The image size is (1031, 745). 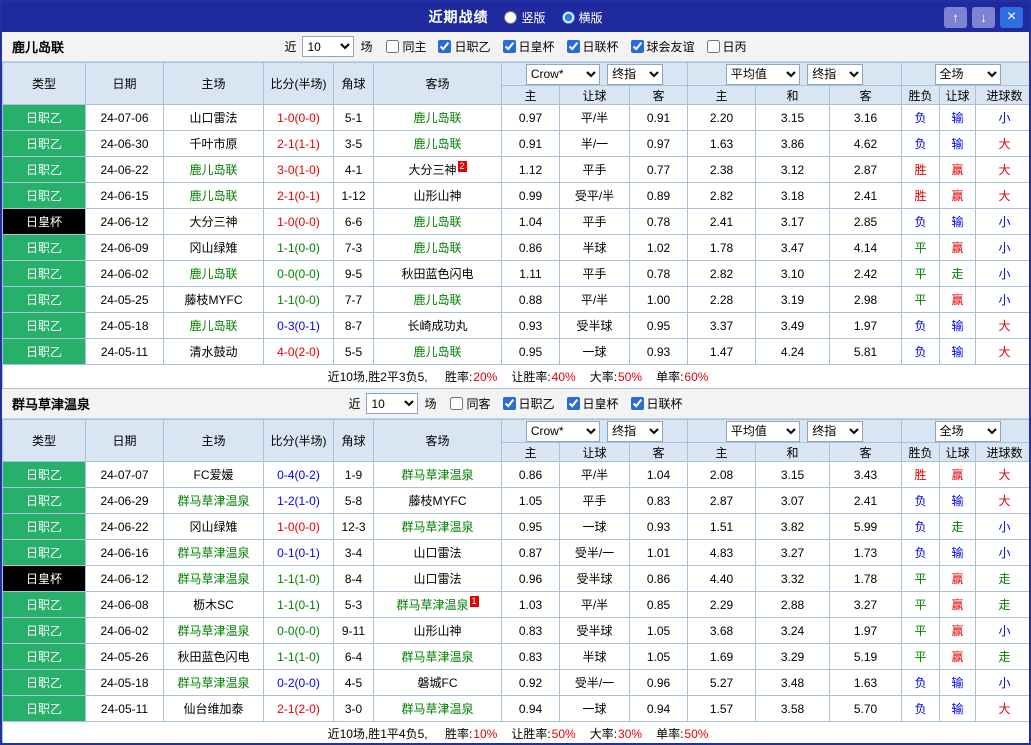 I want to click on filter-checkbox-球会友谊: 球会友谊, so click(x=662, y=46).